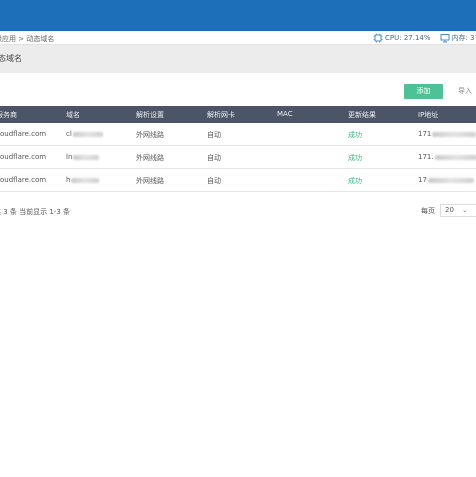 Image resolution: width=476 pixels, height=477 pixels. I want to click on chevron-down-icon: ⌄, so click(464, 210).